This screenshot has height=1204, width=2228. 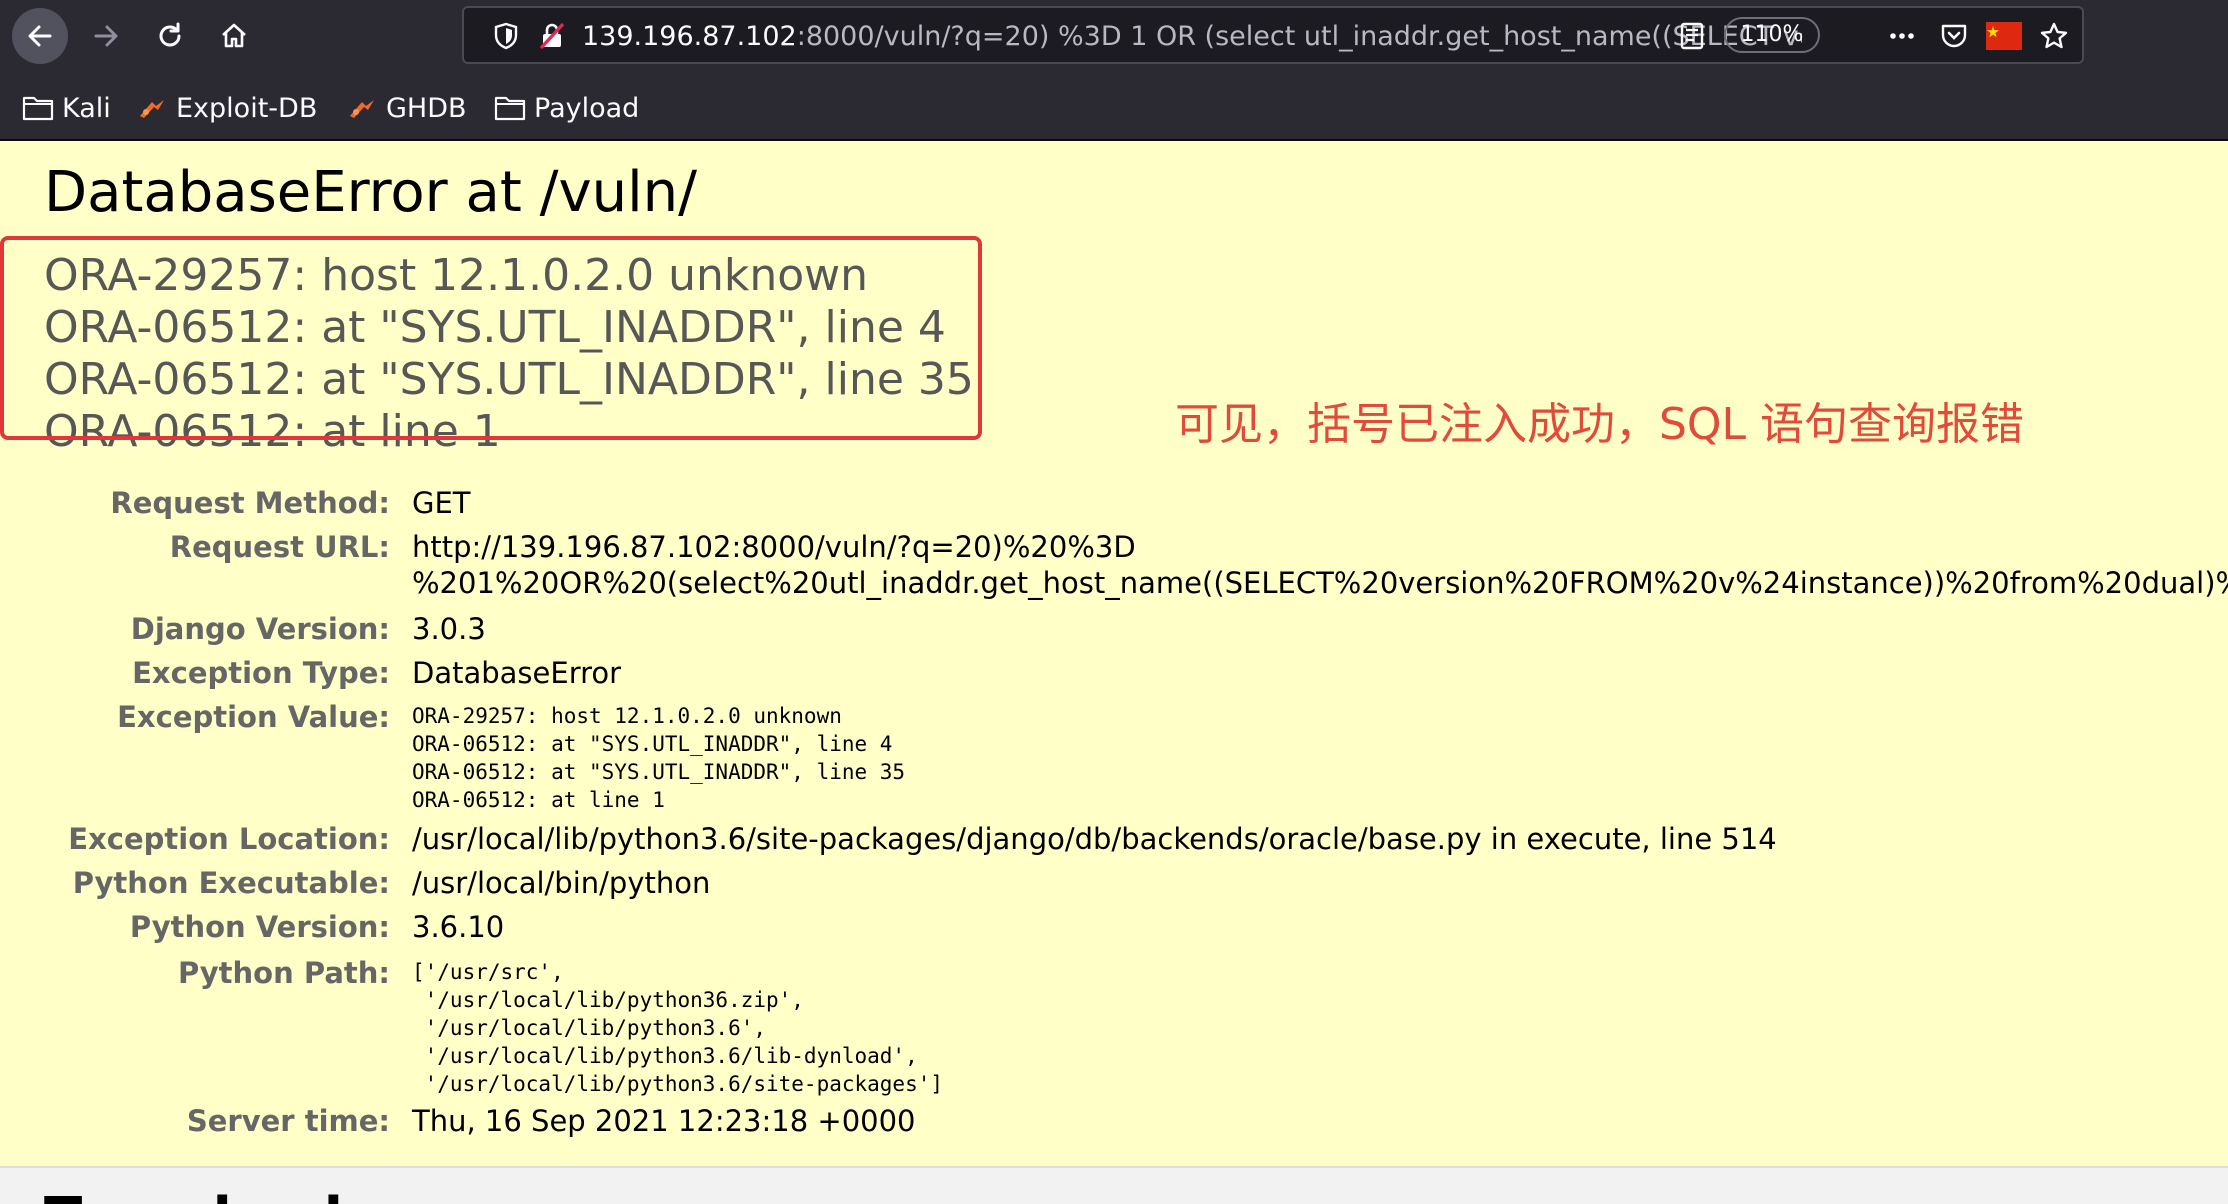 What do you see at coordinates (552, 36) in the screenshot?
I see `insecure-lock-icon` at bounding box center [552, 36].